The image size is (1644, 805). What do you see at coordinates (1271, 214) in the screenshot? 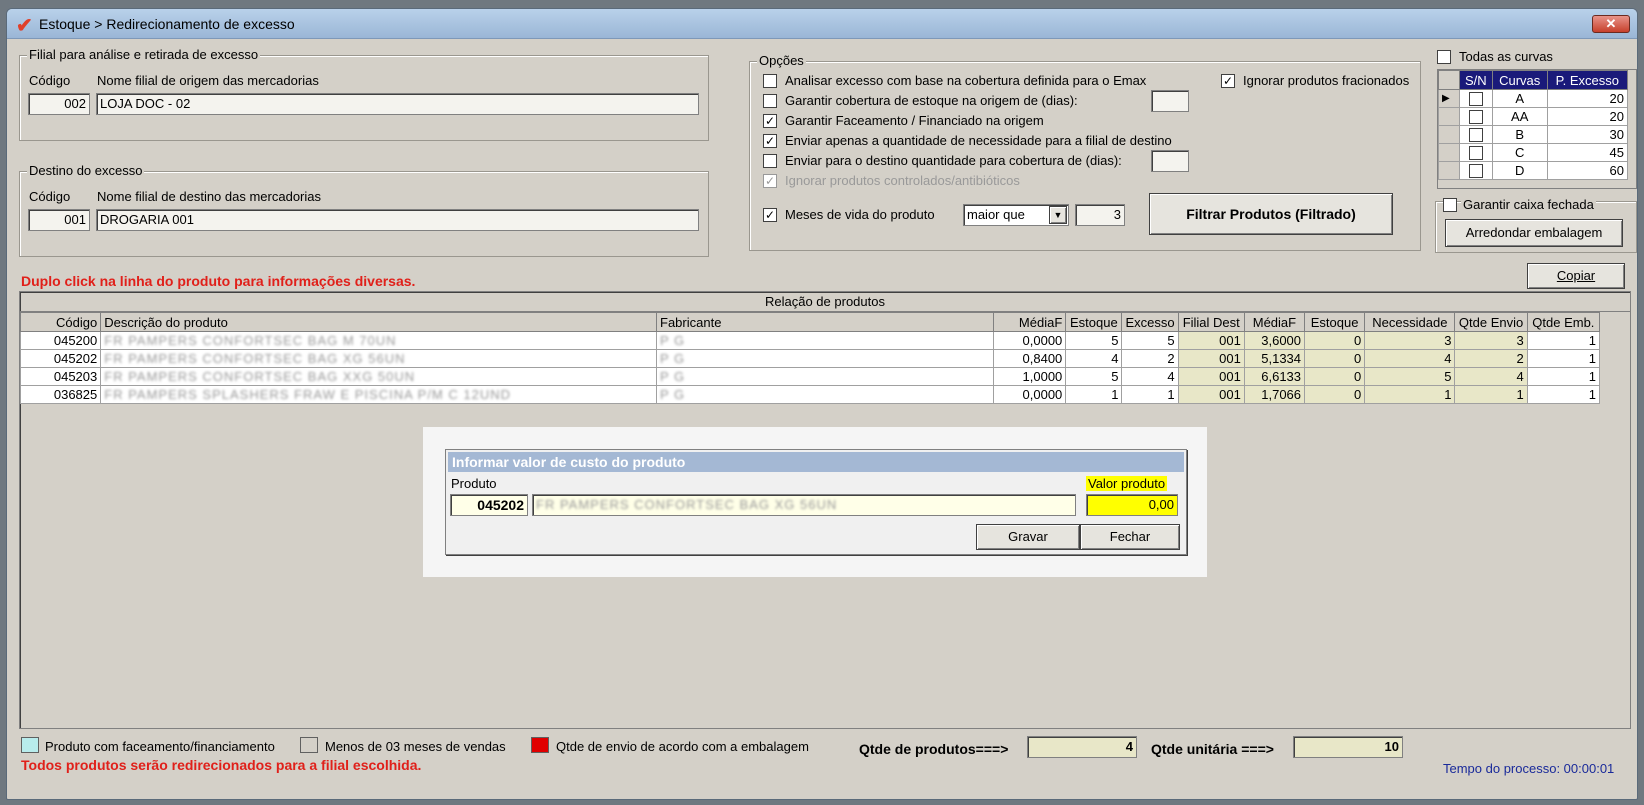
I see `filtrar-produtos-button: Filtrar Produtos (Filtrado)` at bounding box center [1271, 214].